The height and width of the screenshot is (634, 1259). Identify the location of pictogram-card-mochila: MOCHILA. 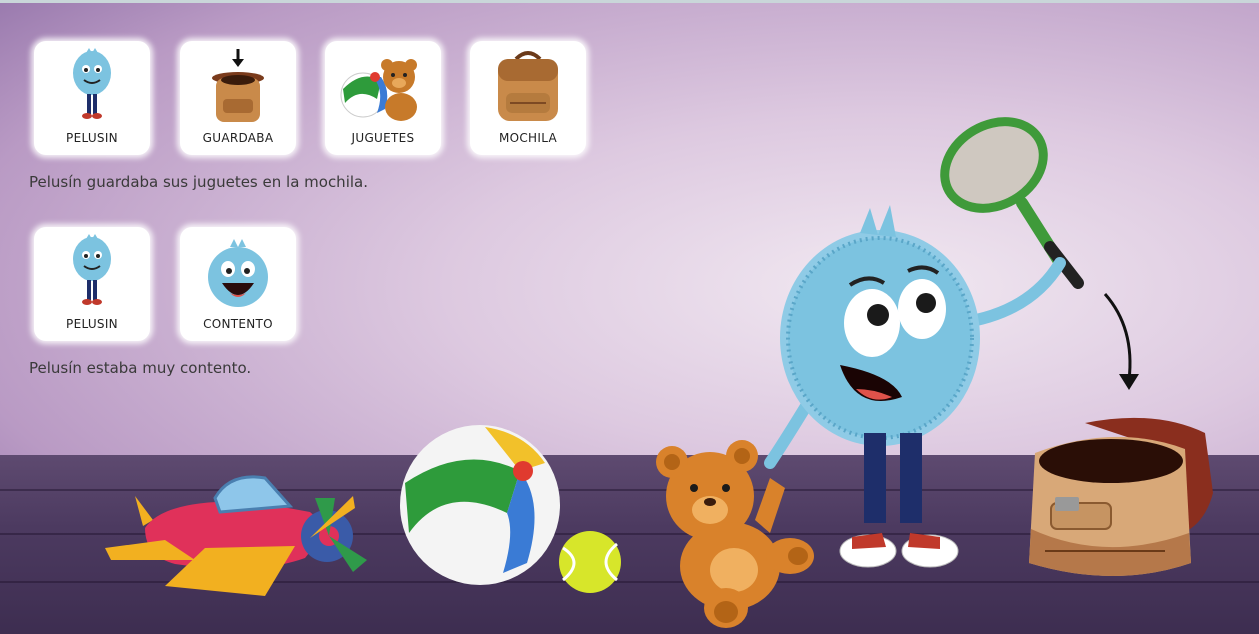
(528, 98).